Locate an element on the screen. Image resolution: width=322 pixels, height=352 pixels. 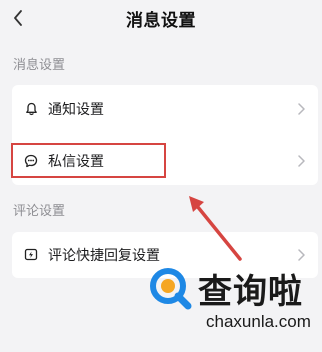
watermark-title: 查询啦 is located at coordinates (250, 292).